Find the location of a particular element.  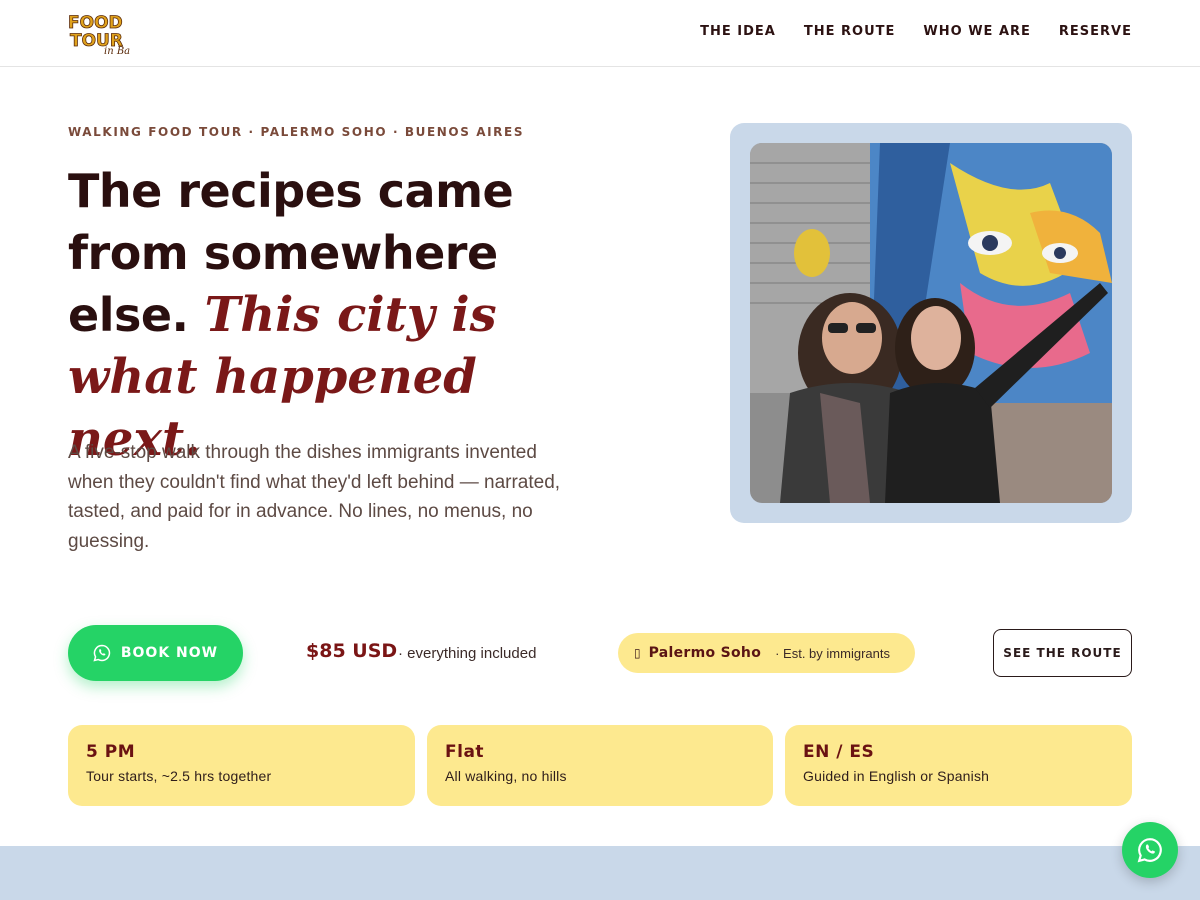

svg-text: FOOD is located at coordinates (95, 23).